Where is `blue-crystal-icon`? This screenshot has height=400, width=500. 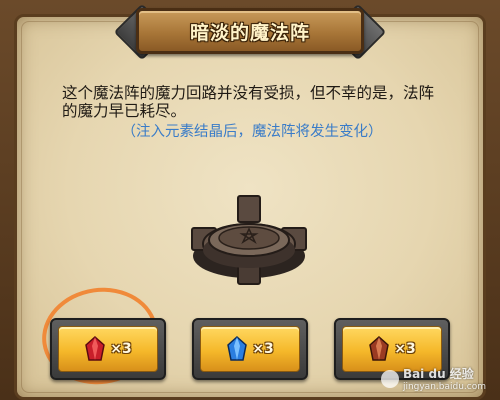
blue-crystal-icon is located at coordinates (237, 348).